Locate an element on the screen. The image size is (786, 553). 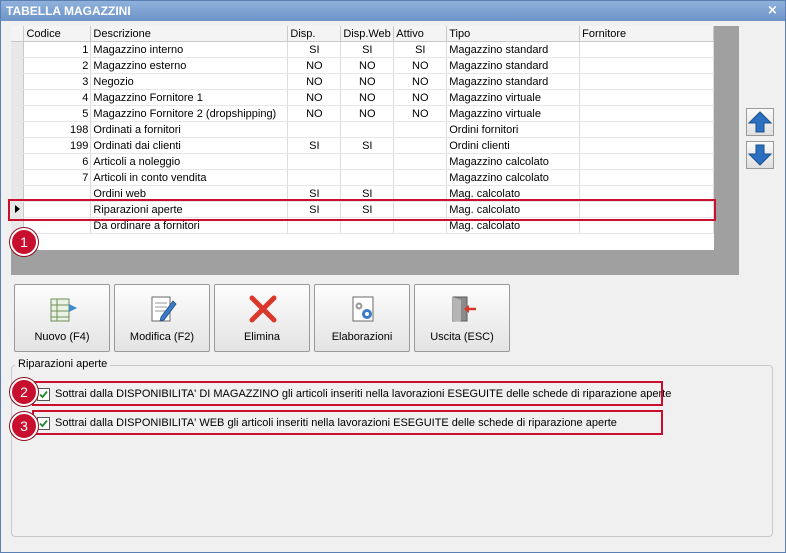
cell-descrizione: Ordinati a fornitori is located at coordinates (189, 129).